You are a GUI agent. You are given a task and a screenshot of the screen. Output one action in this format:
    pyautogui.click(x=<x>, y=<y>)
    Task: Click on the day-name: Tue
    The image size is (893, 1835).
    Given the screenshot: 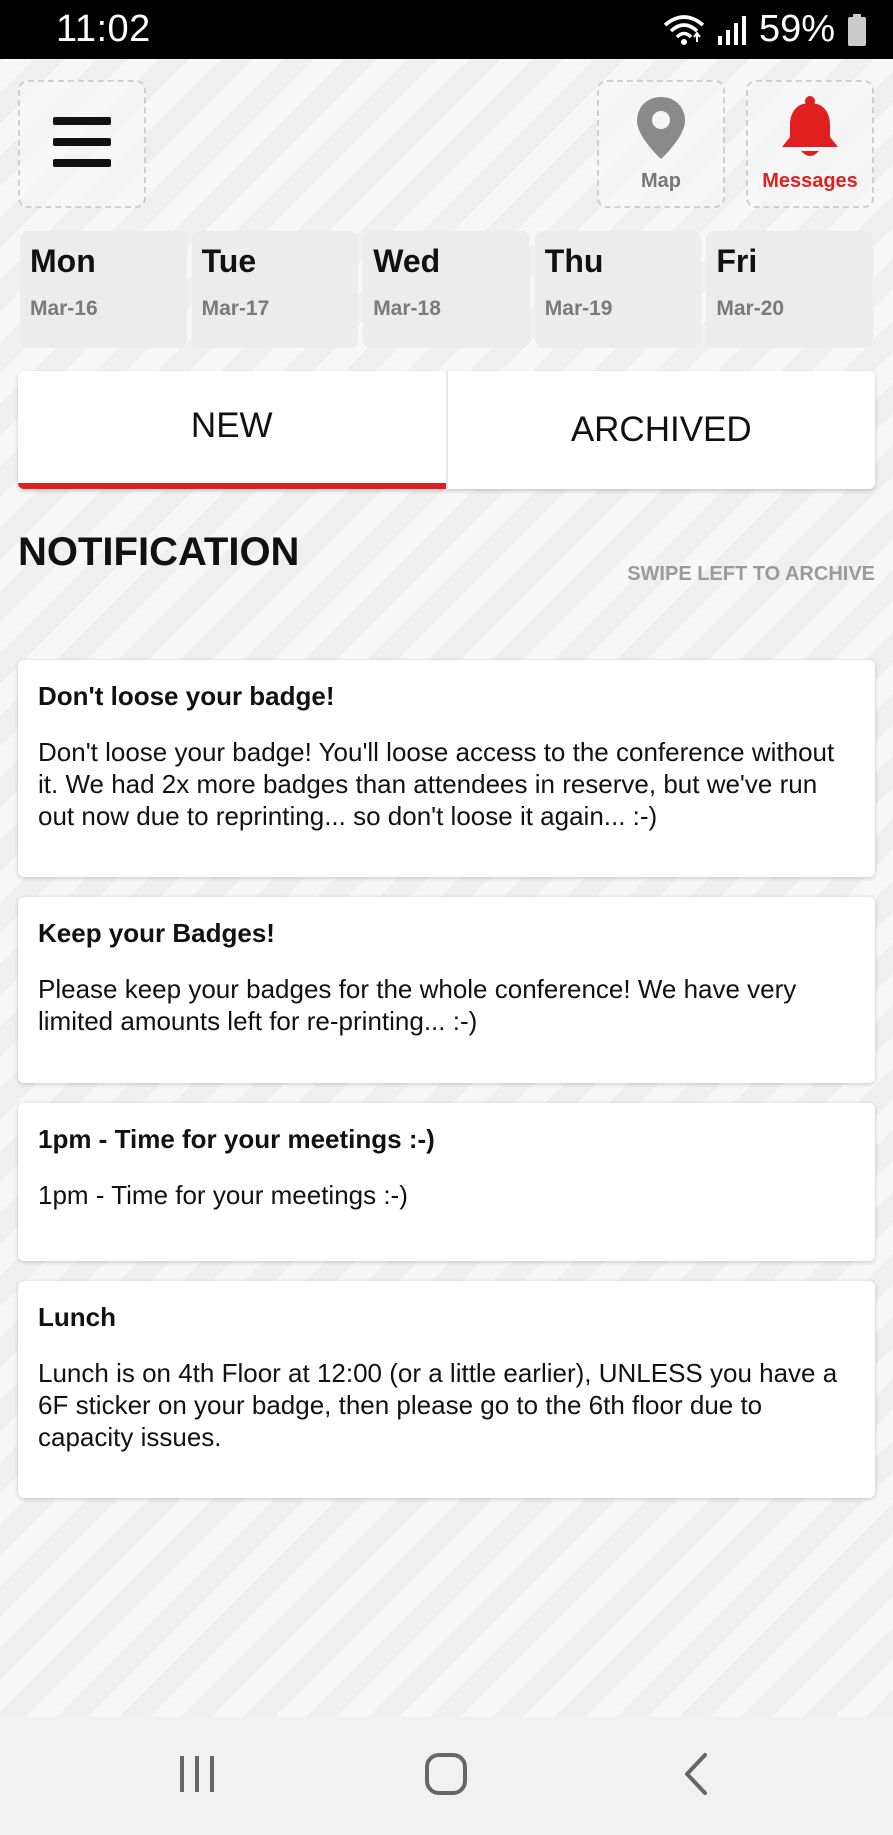 What is the action you would take?
    pyautogui.click(x=229, y=261)
    